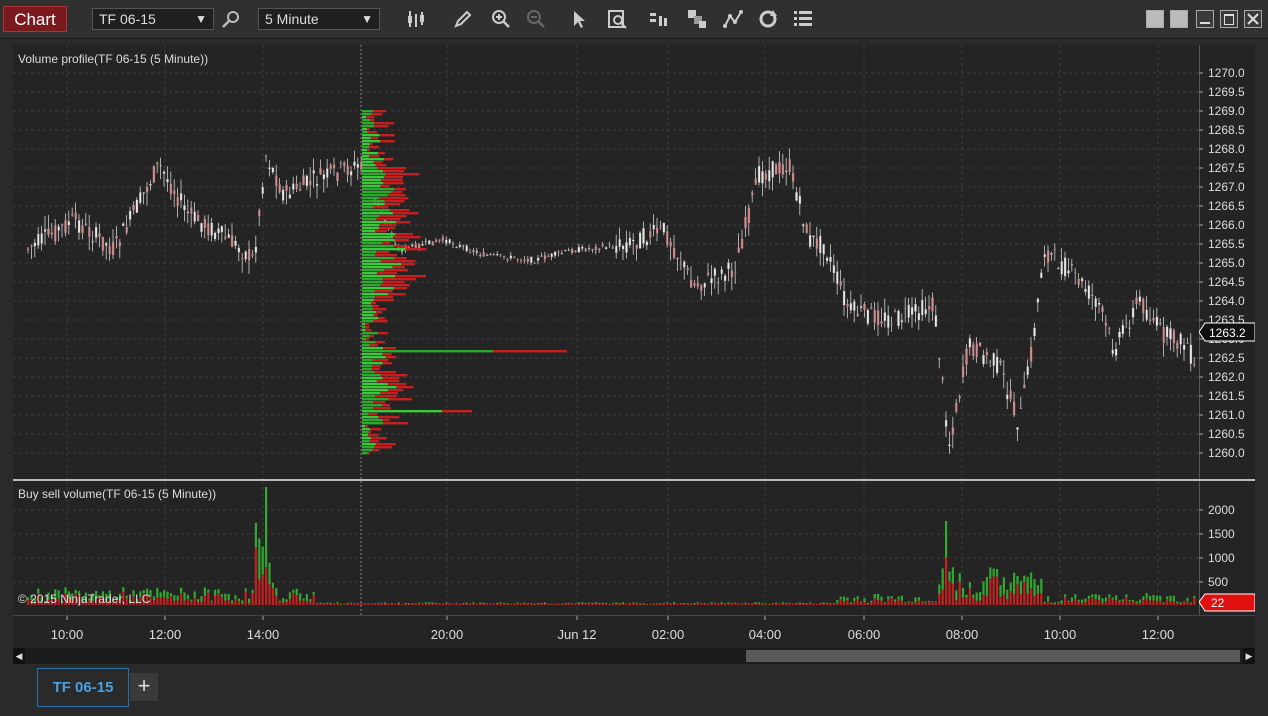 This screenshot has height=716, width=1268. I want to click on scroll-right-icon: ▶, so click(1249, 656).